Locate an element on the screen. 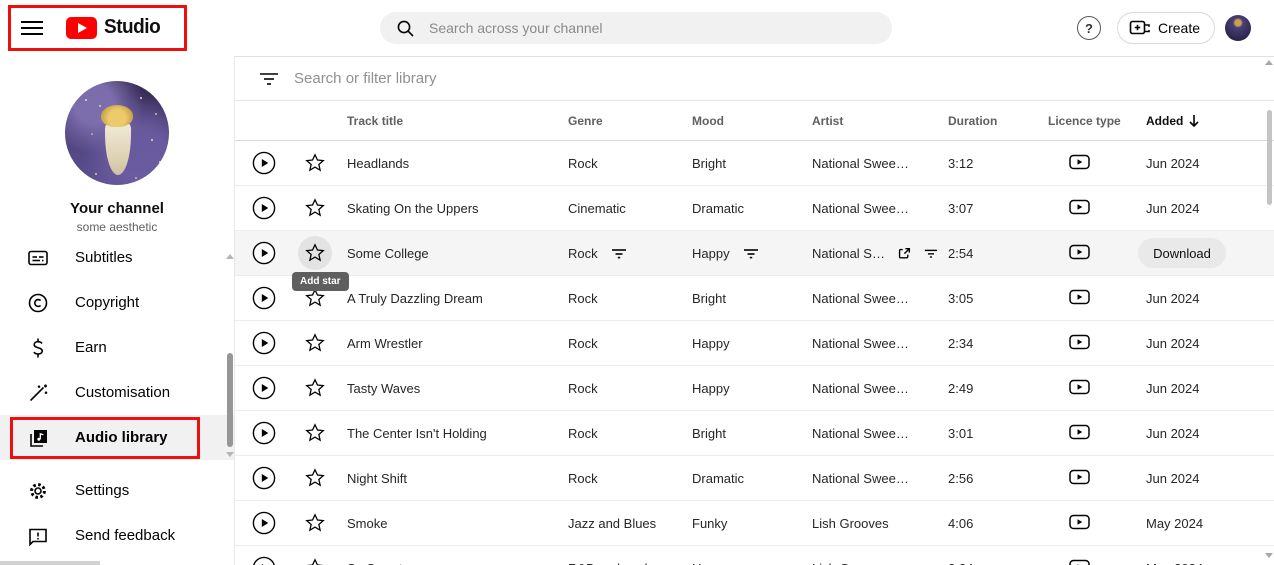  sidebar-item-subtitles: Subtitles is located at coordinates (117, 257).